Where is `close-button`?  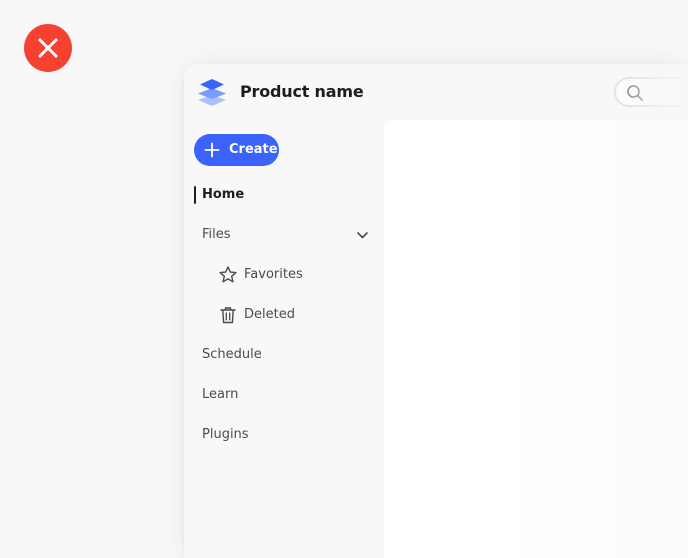 close-button is located at coordinates (48, 48).